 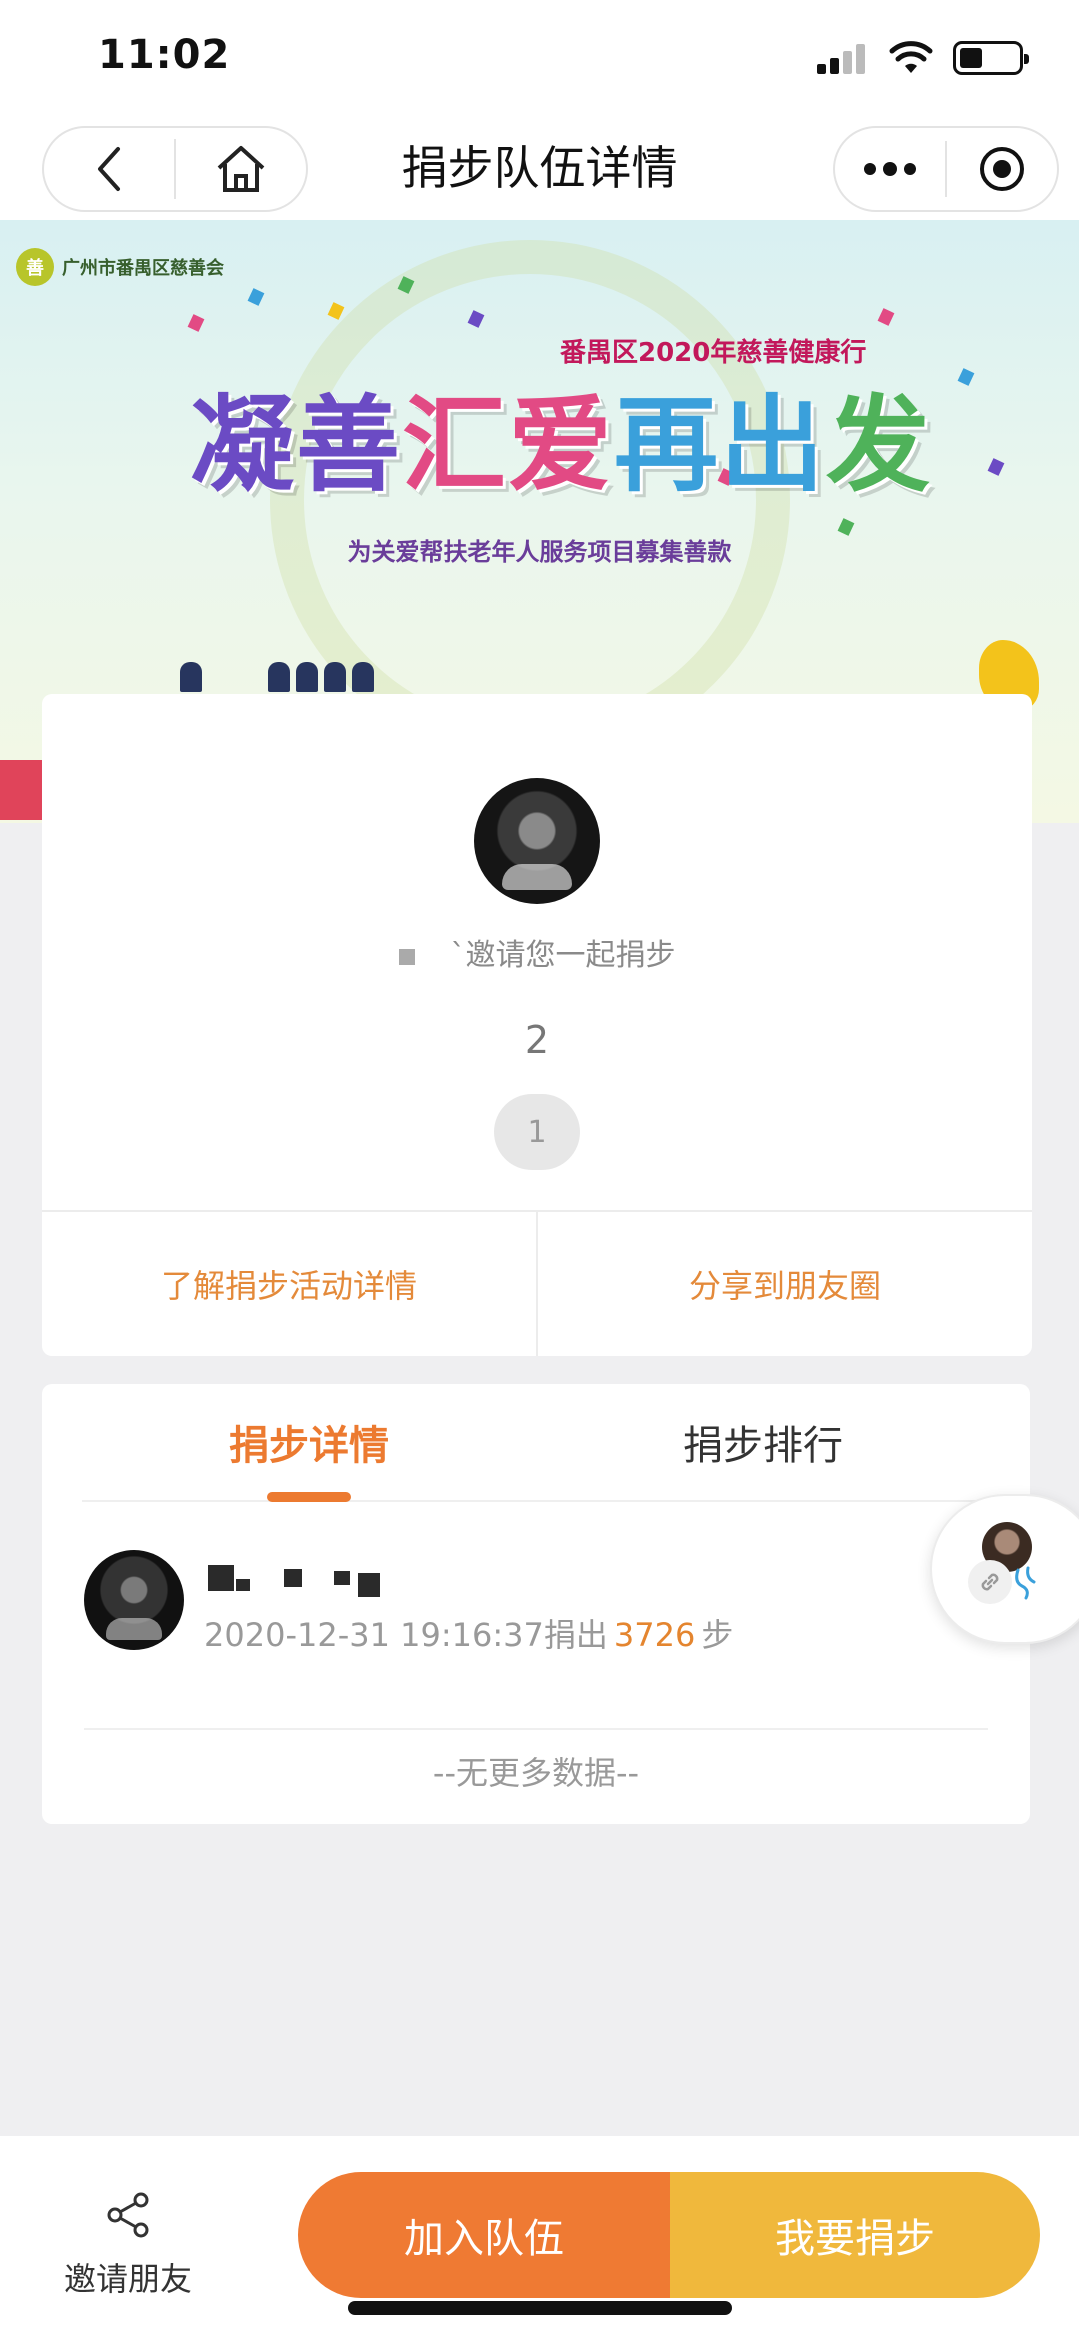 I want to click on back-icon, so click(x=109, y=169).